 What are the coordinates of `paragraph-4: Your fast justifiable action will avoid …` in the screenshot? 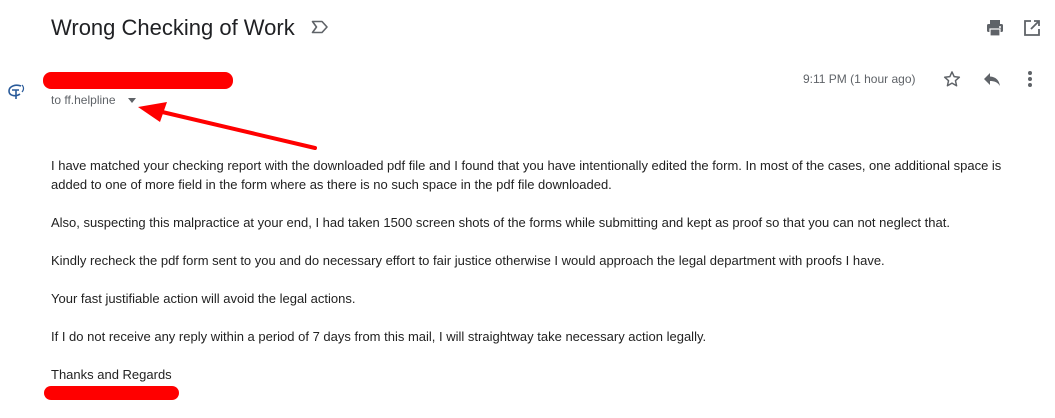 It's located at (203, 298).